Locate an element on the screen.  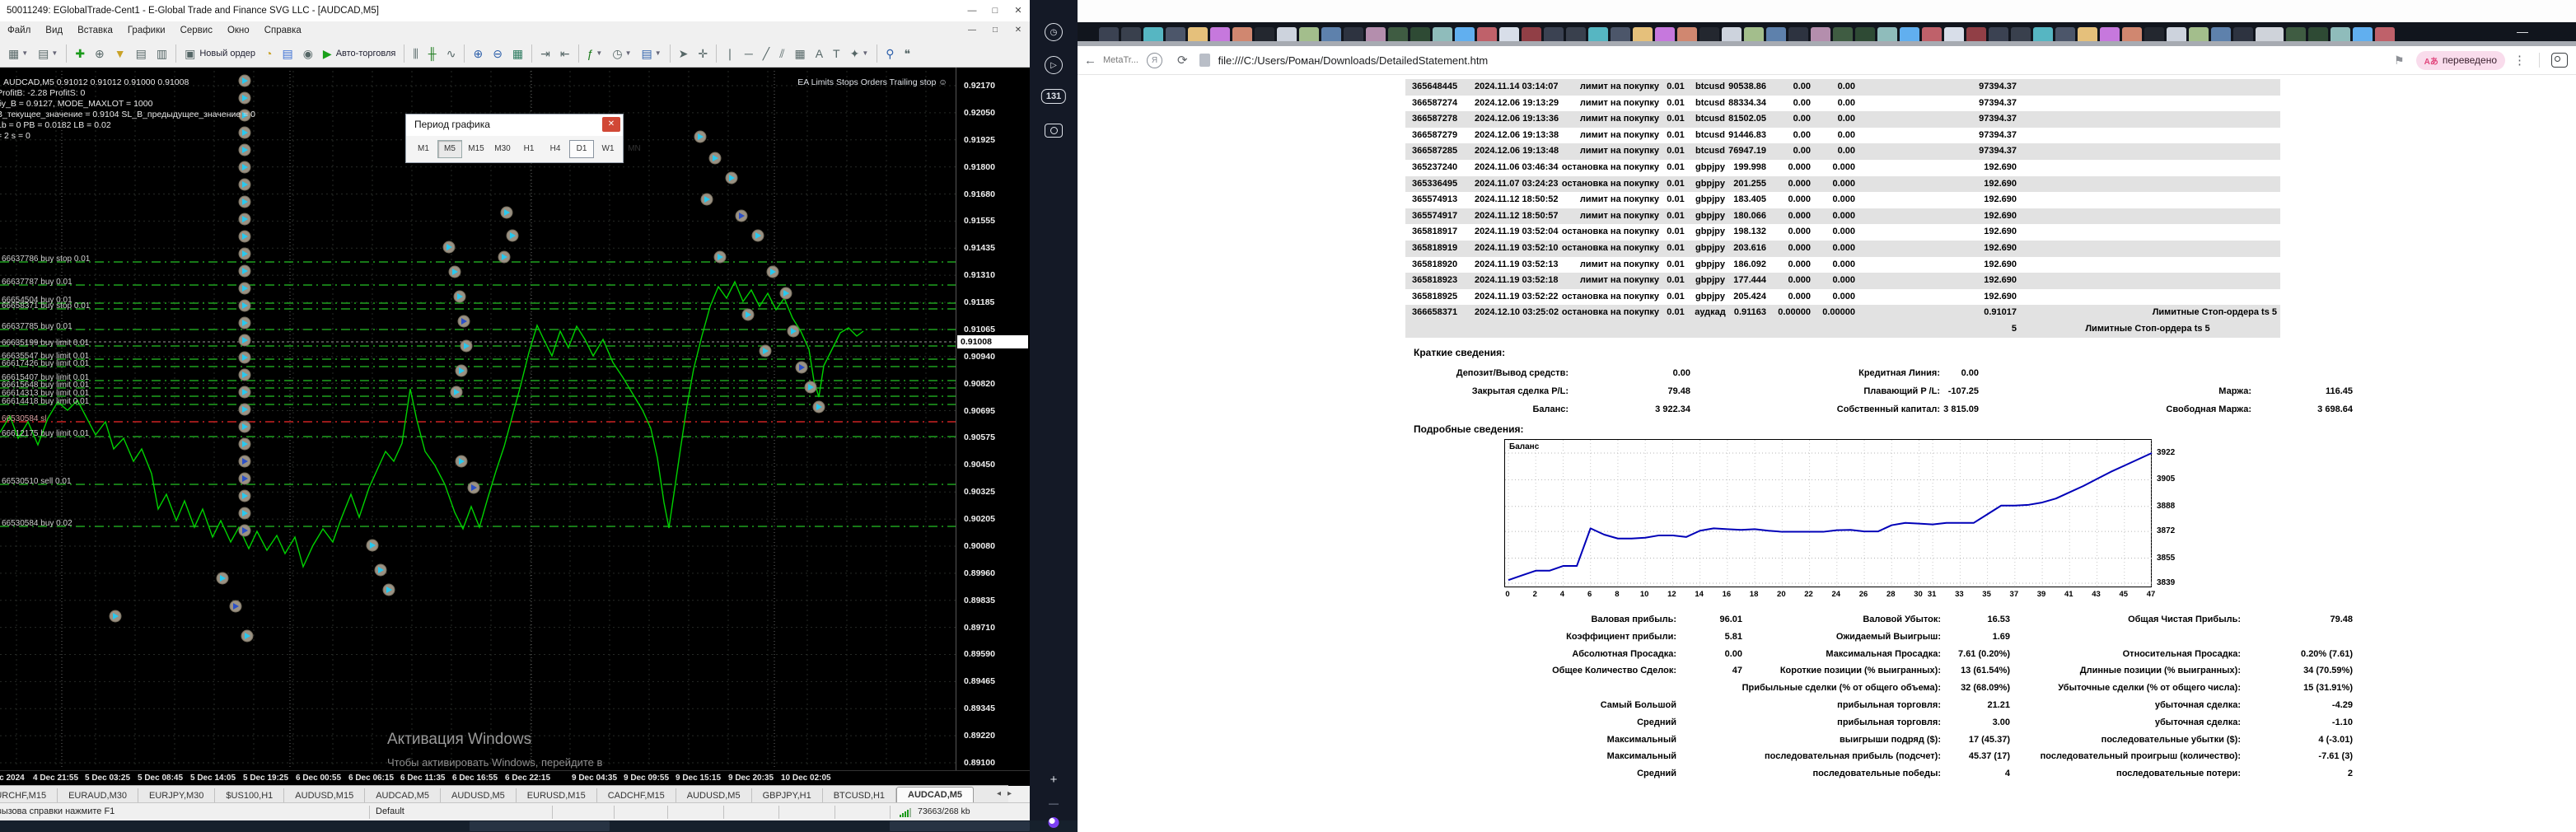
period-button-M15: M15 is located at coordinates (476, 149).